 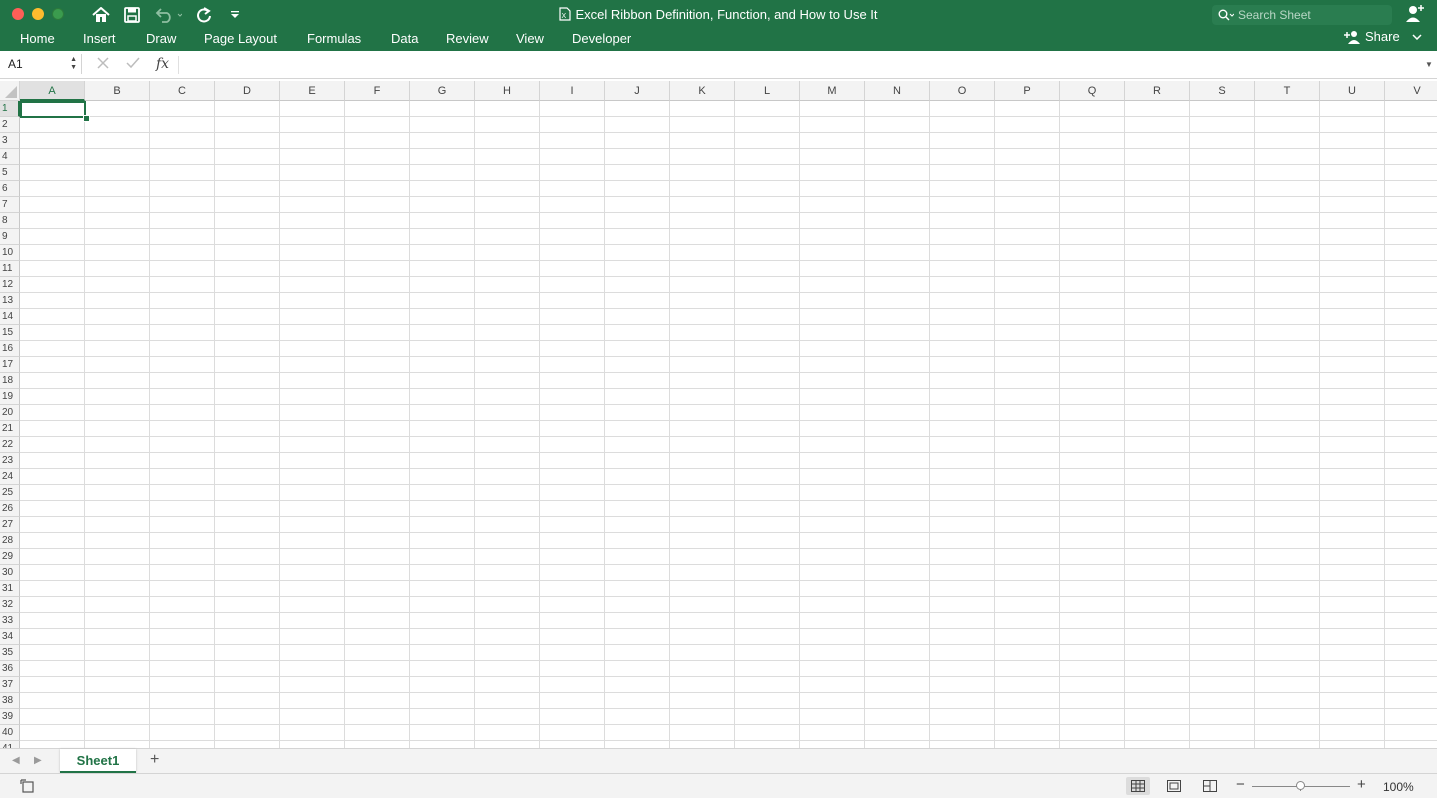 I want to click on formula-input, so click(x=801, y=65).